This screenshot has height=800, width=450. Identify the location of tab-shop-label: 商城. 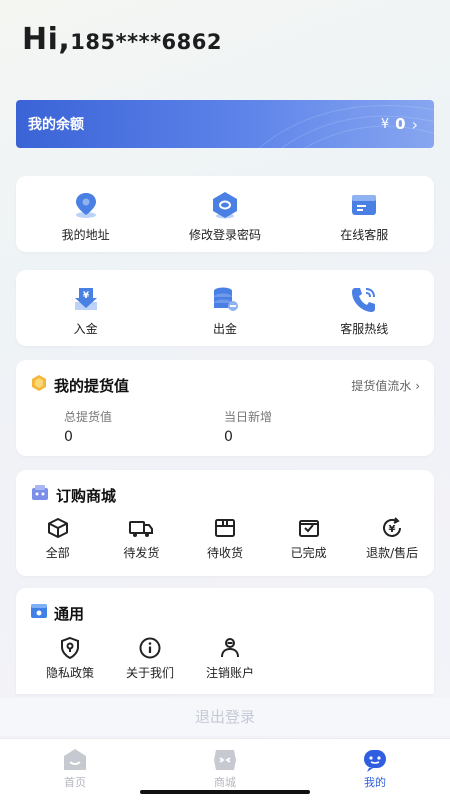
(225, 782).